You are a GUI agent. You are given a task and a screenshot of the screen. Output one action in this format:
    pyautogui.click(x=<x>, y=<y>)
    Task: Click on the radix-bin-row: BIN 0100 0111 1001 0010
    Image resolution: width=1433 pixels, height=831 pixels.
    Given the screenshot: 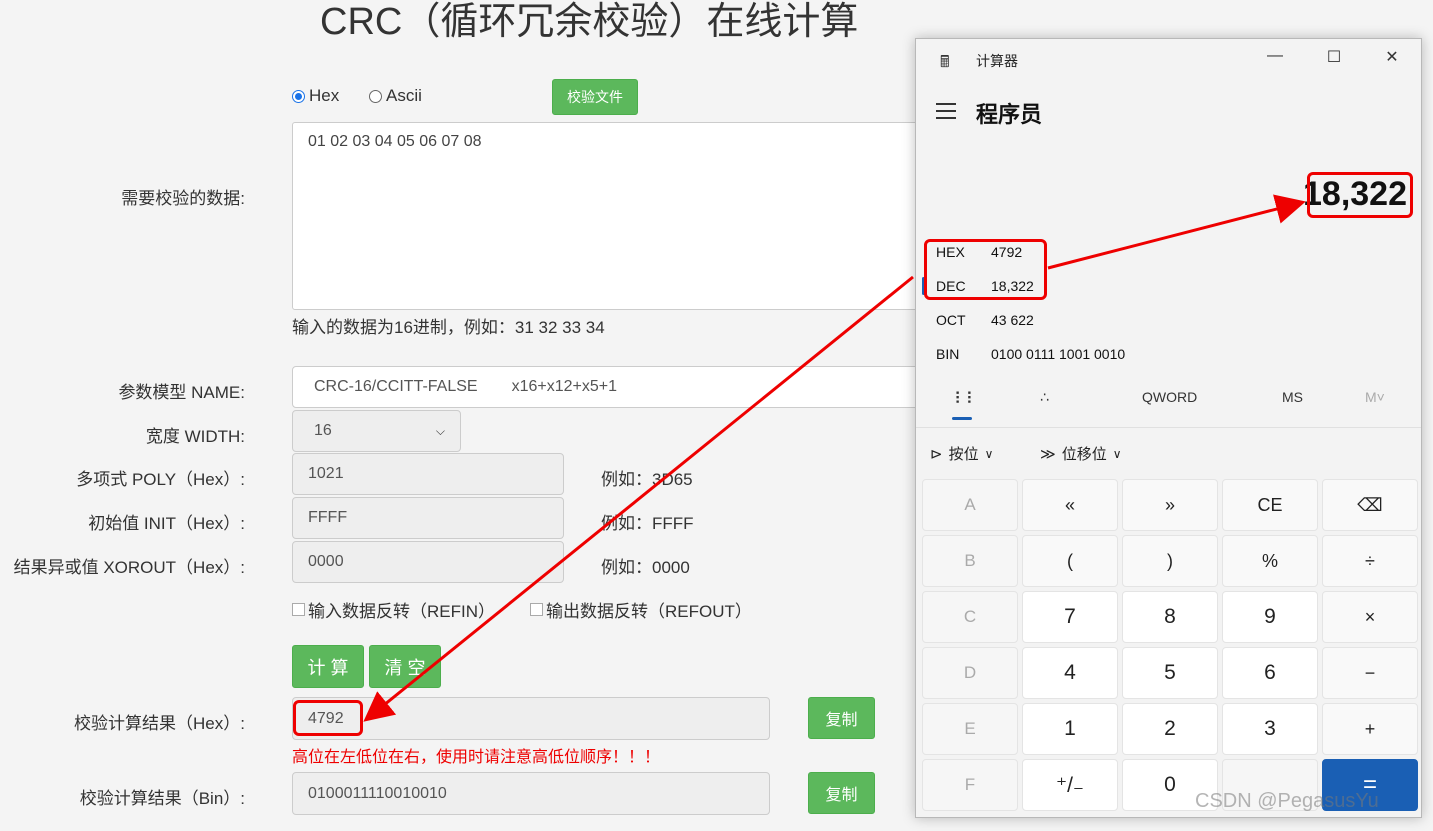 What is the action you would take?
    pyautogui.click(x=1030, y=354)
    